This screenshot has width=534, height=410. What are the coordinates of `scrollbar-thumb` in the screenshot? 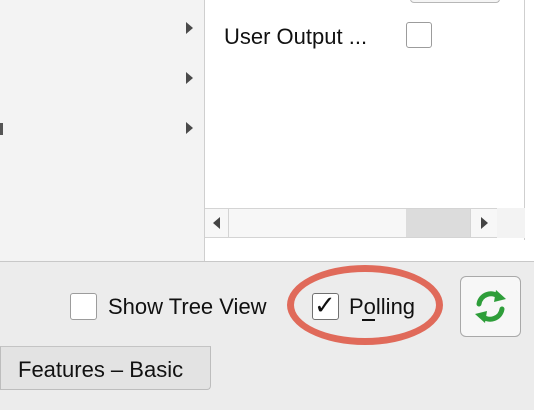 It's located at (438, 223).